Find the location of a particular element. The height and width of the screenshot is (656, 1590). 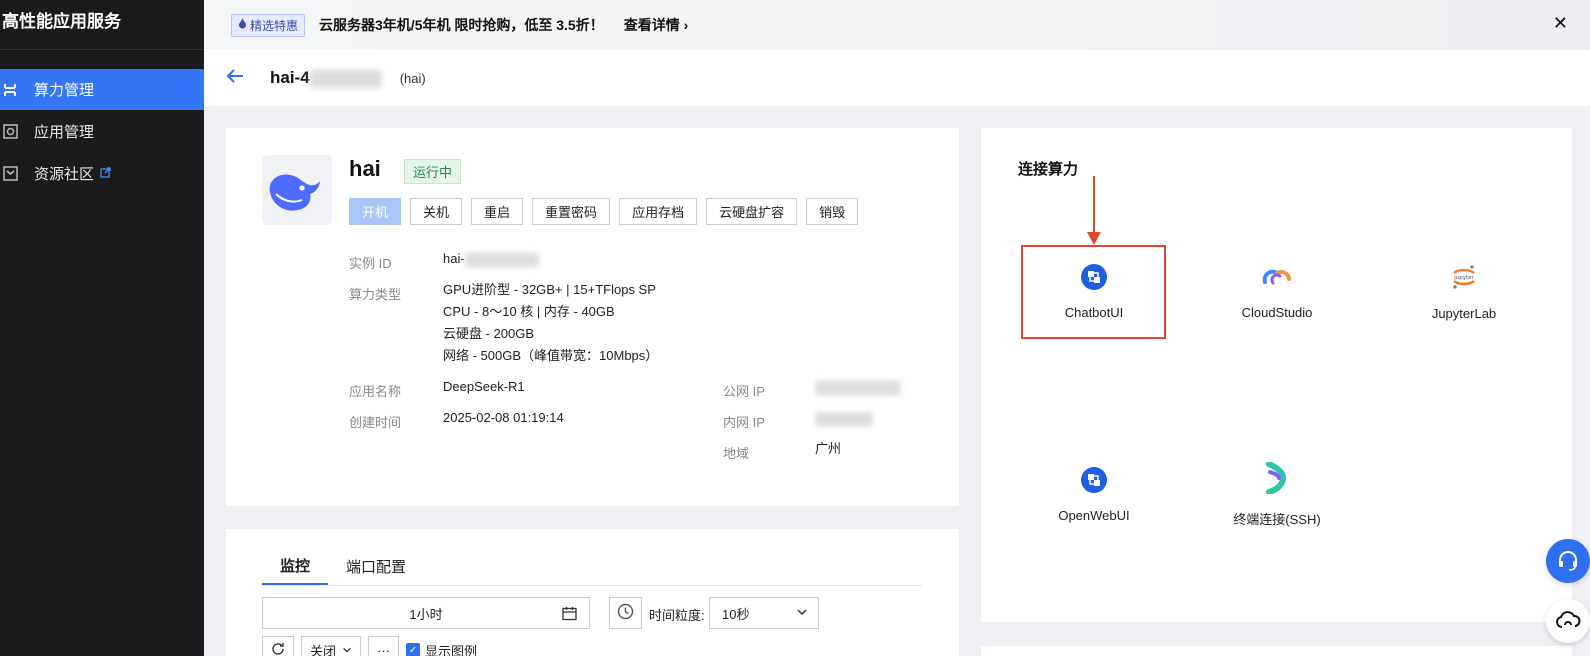

time-range-picker: 1小时 is located at coordinates (426, 613).